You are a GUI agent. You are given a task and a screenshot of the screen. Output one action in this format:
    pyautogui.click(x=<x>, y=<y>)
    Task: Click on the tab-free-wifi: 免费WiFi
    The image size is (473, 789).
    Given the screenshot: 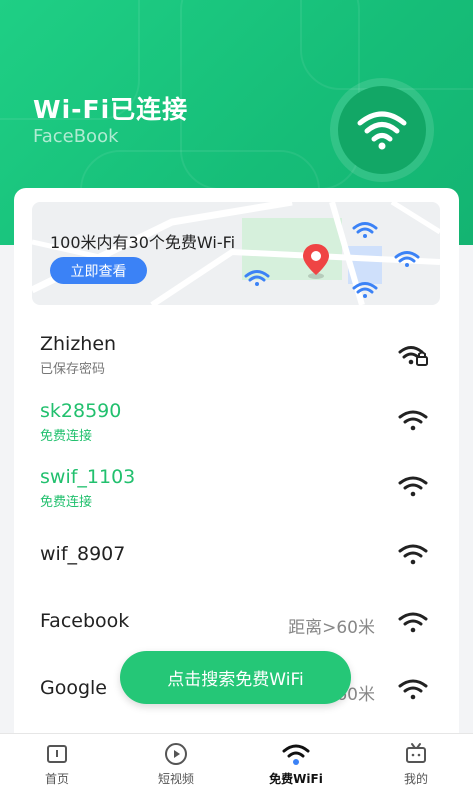 What is the action you would take?
    pyautogui.click(x=296, y=764)
    